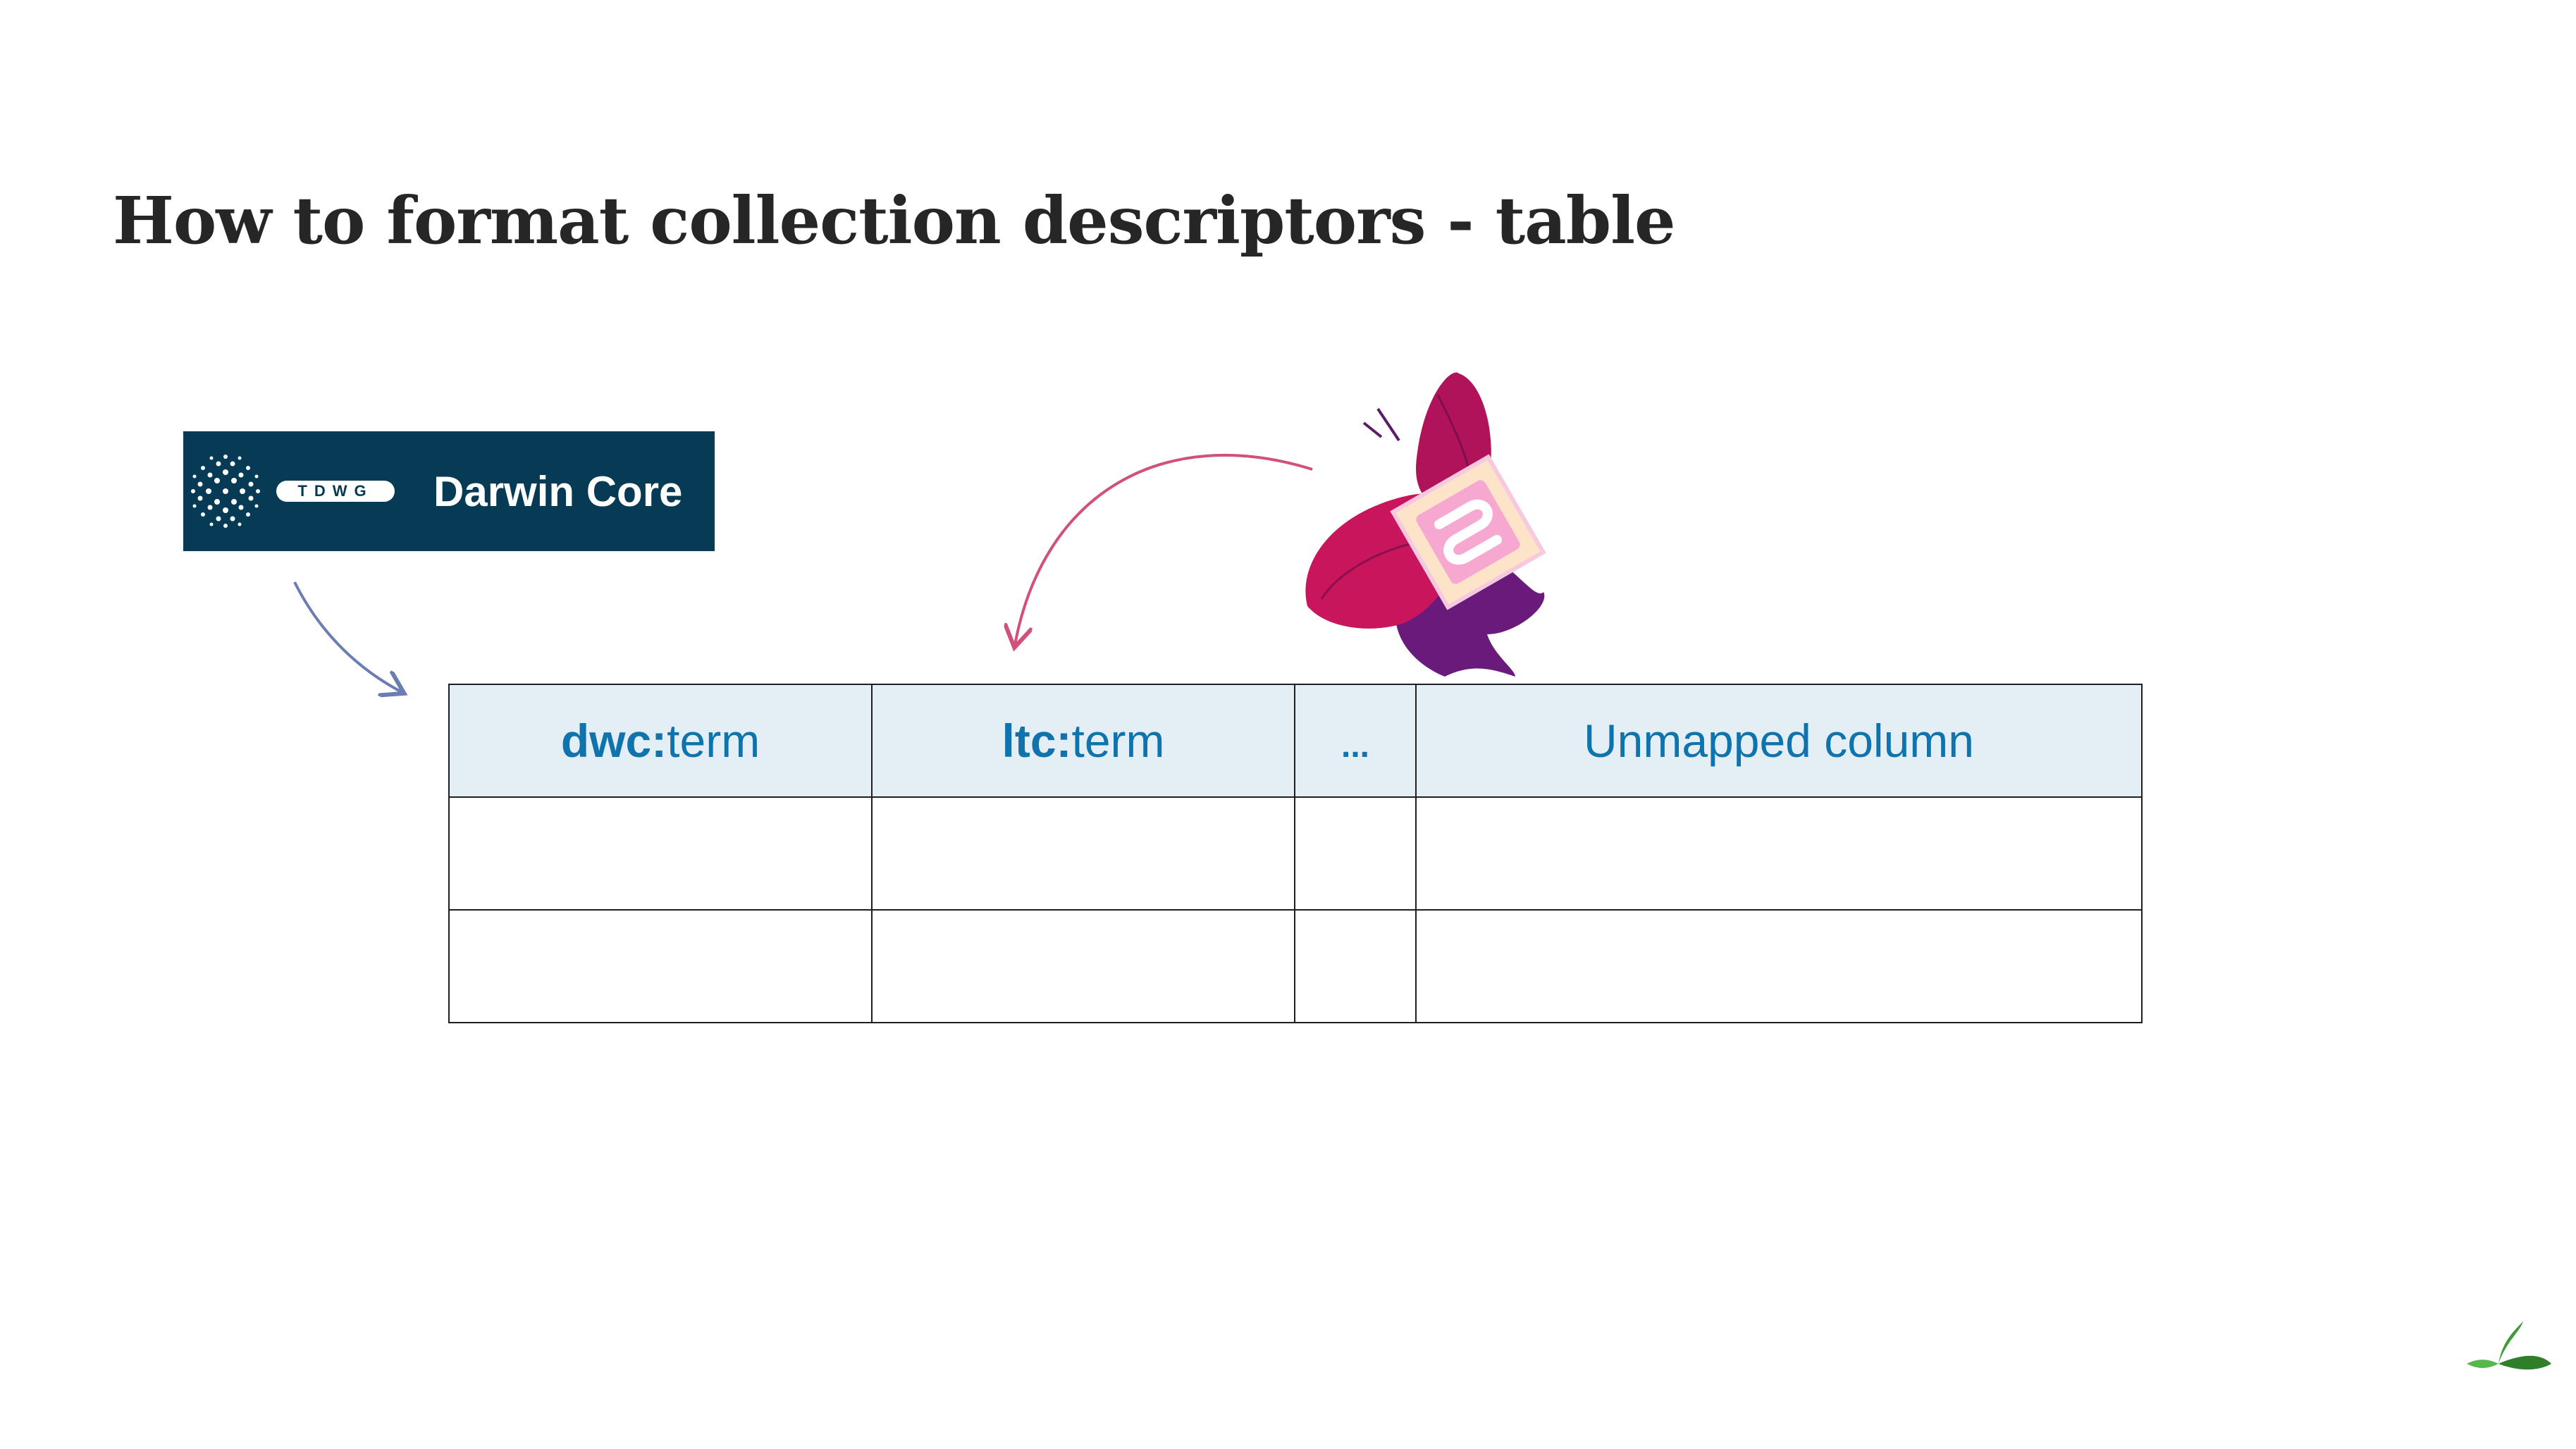 The width and height of the screenshot is (2576, 1449). I want to click on table-header-row: dwc:term ltc:term ... Unmapped column, so click(1295, 741).